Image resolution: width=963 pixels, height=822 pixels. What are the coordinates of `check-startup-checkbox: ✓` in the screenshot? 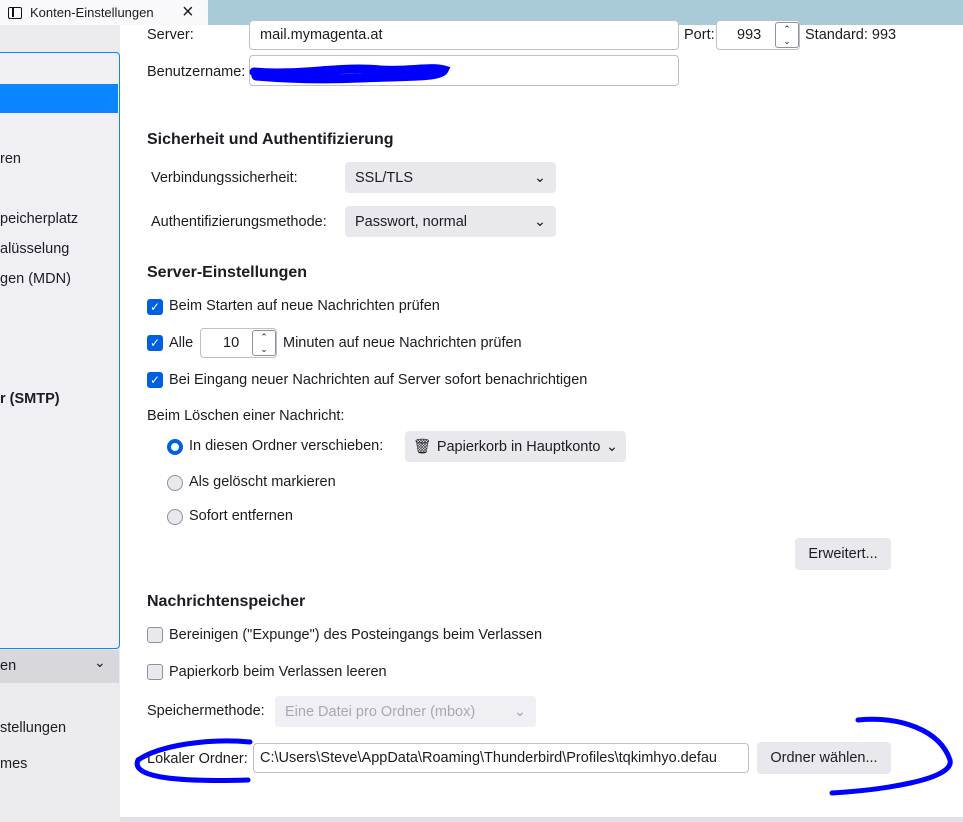 It's located at (155, 307).